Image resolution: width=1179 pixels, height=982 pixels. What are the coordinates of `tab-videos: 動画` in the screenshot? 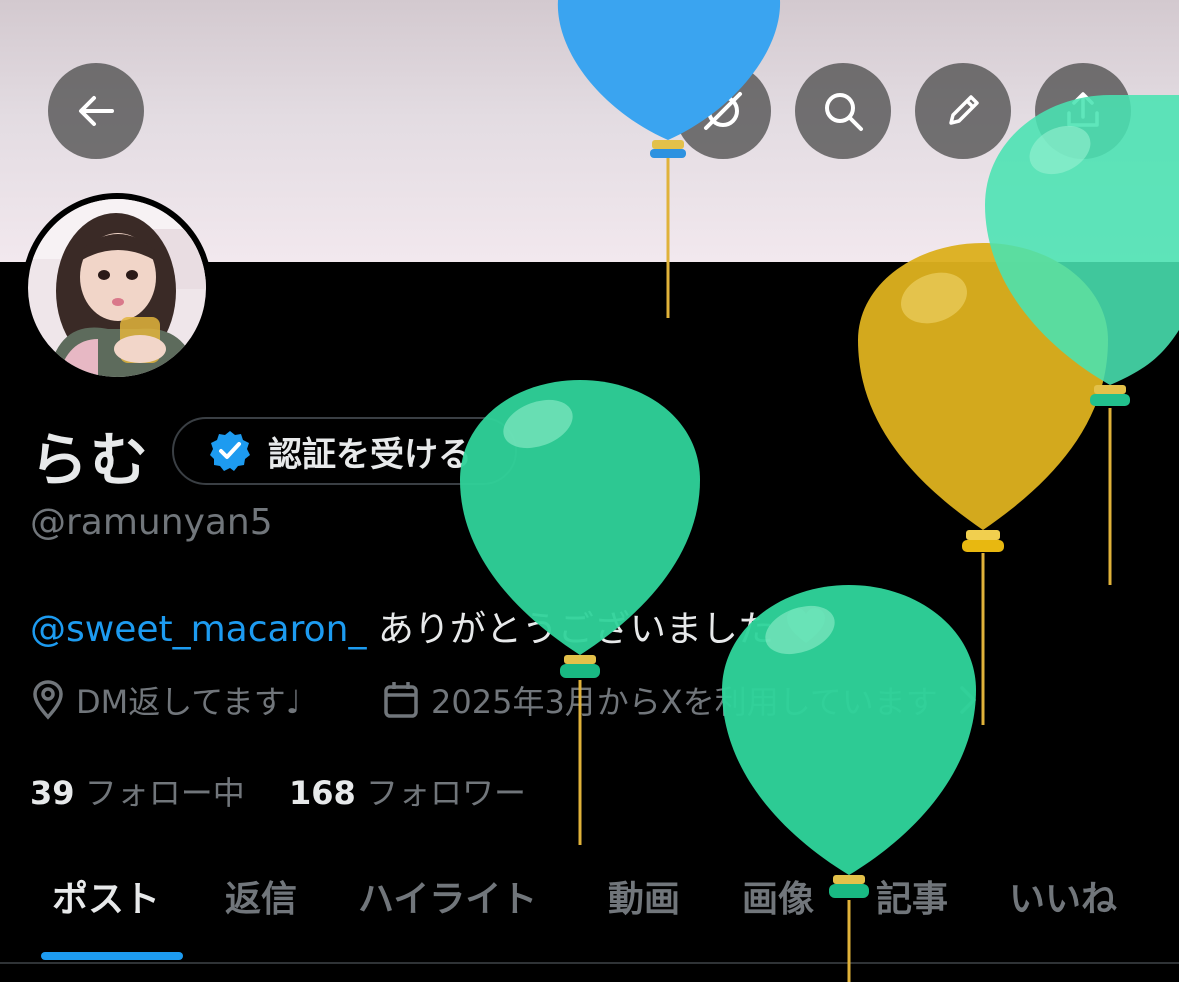 It's located at (644, 896).